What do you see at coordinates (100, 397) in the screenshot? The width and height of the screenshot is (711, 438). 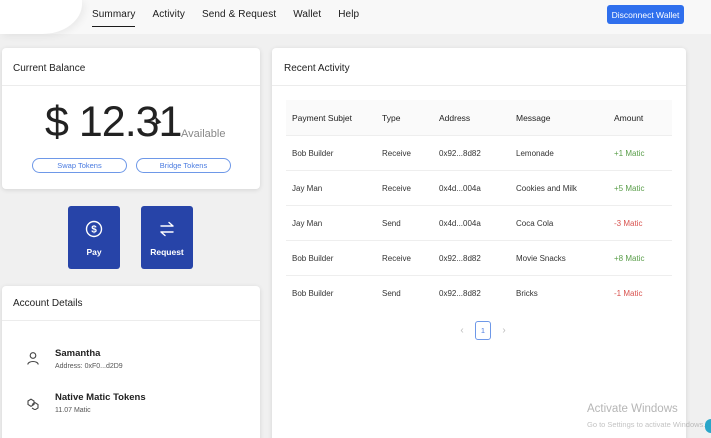 I see `native-token-title: Native Matic Tokens` at bounding box center [100, 397].